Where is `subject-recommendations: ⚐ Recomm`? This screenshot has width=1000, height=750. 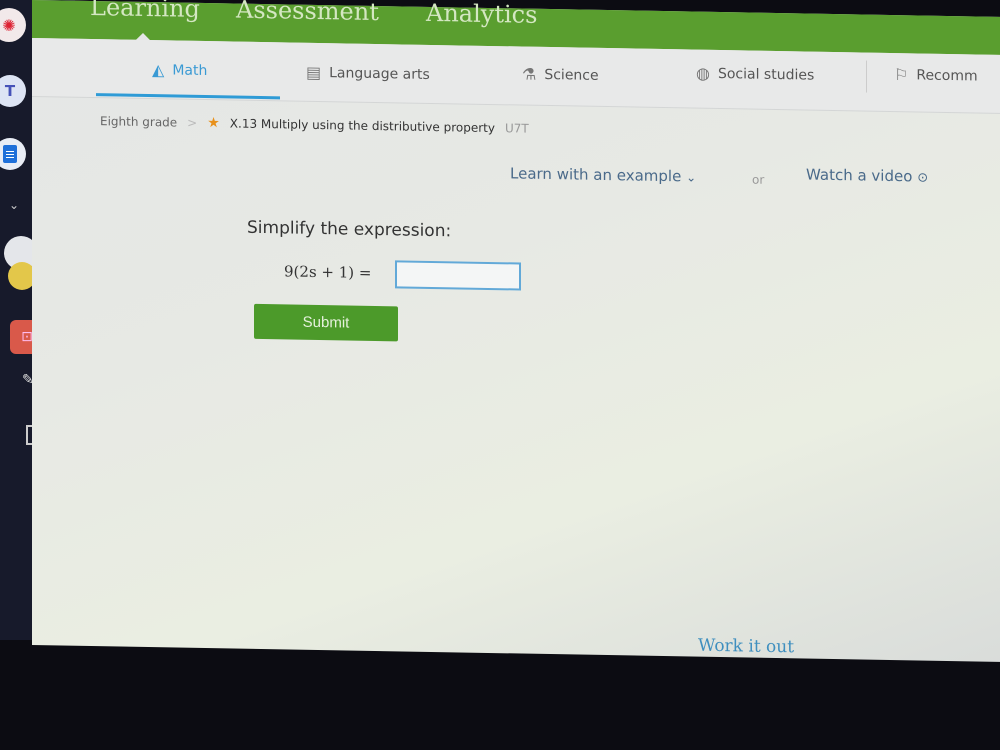
subject-recommendations: ⚐ Recomm is located at coordinates (936, 75).